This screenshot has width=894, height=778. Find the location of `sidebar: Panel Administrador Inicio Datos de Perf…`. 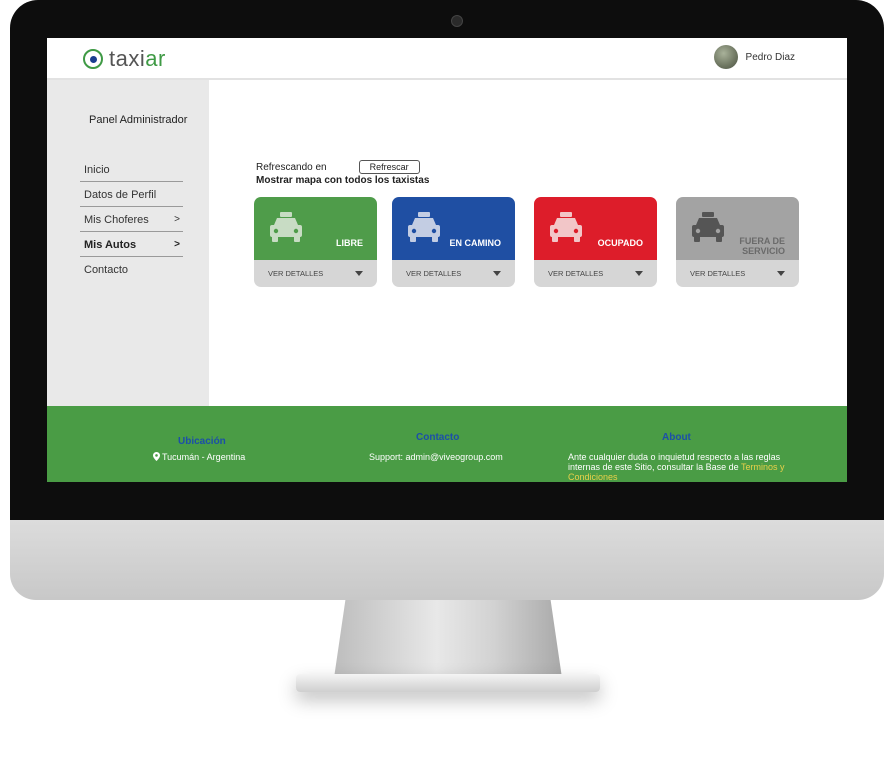

sidebar: Panel Administrador Inicio Datos de Perf… is located at coordinates (128, 243).